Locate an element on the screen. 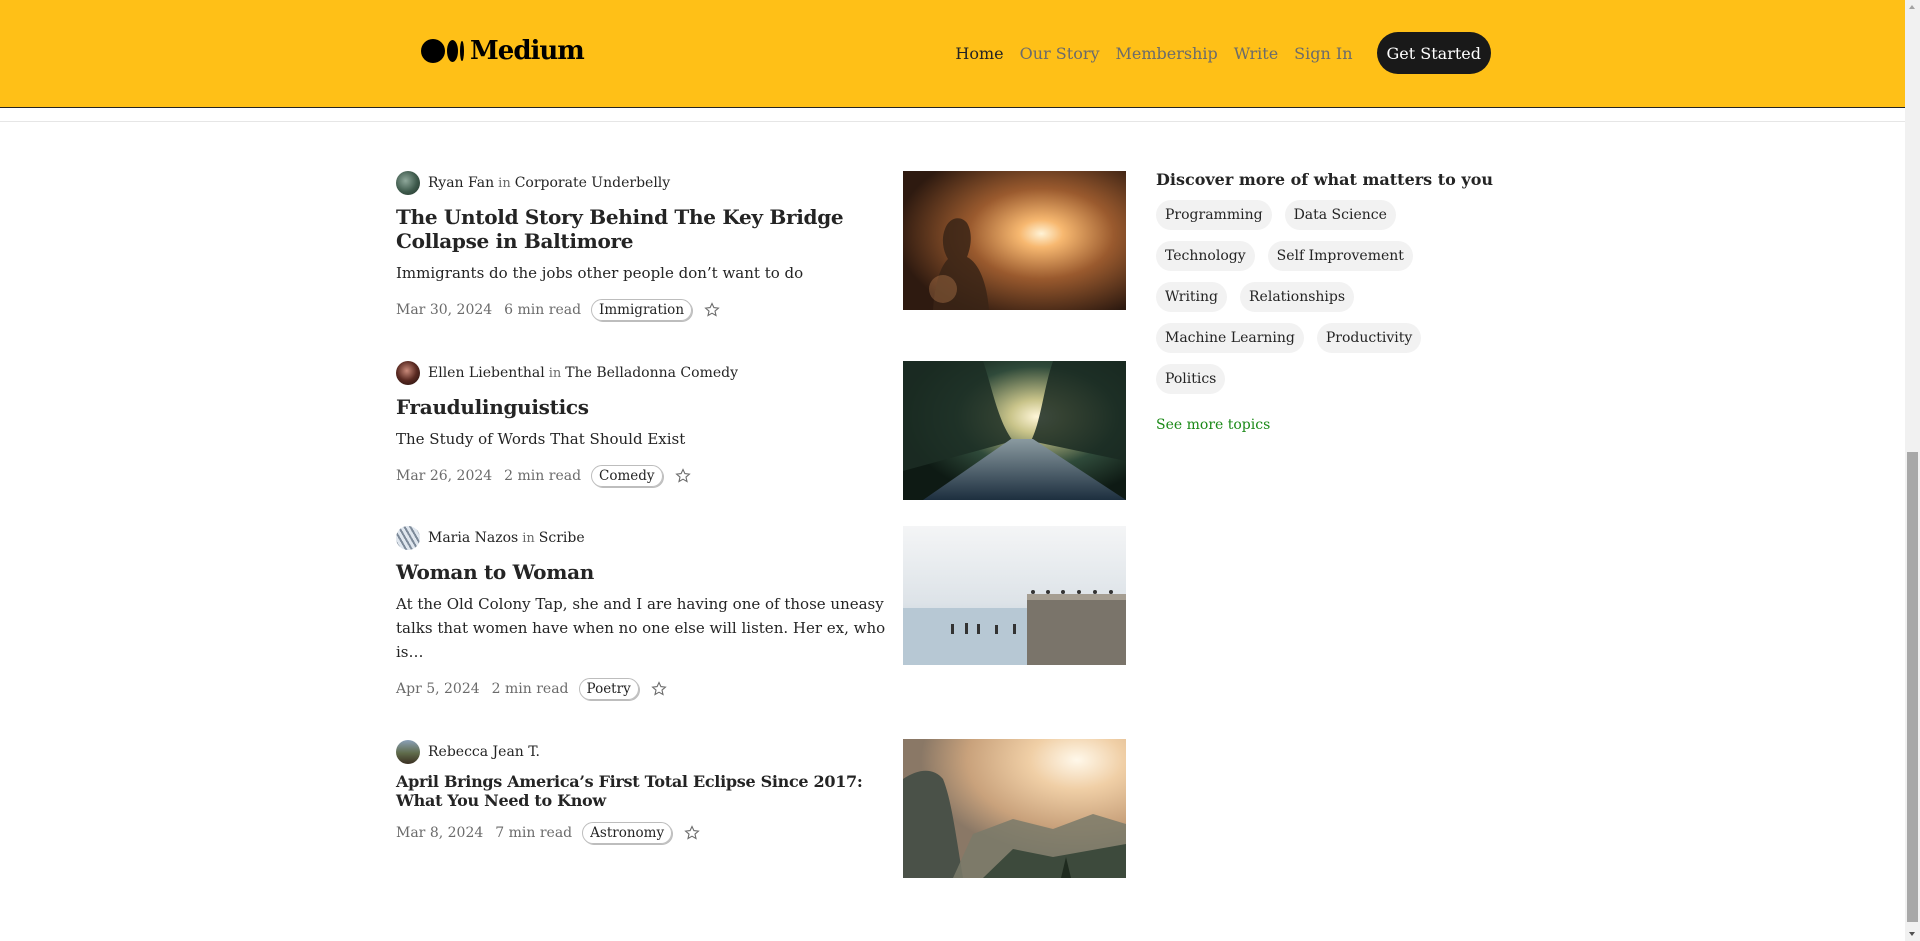 The image size is (1920, 941). header-divider is located at coordinates (952, 121).